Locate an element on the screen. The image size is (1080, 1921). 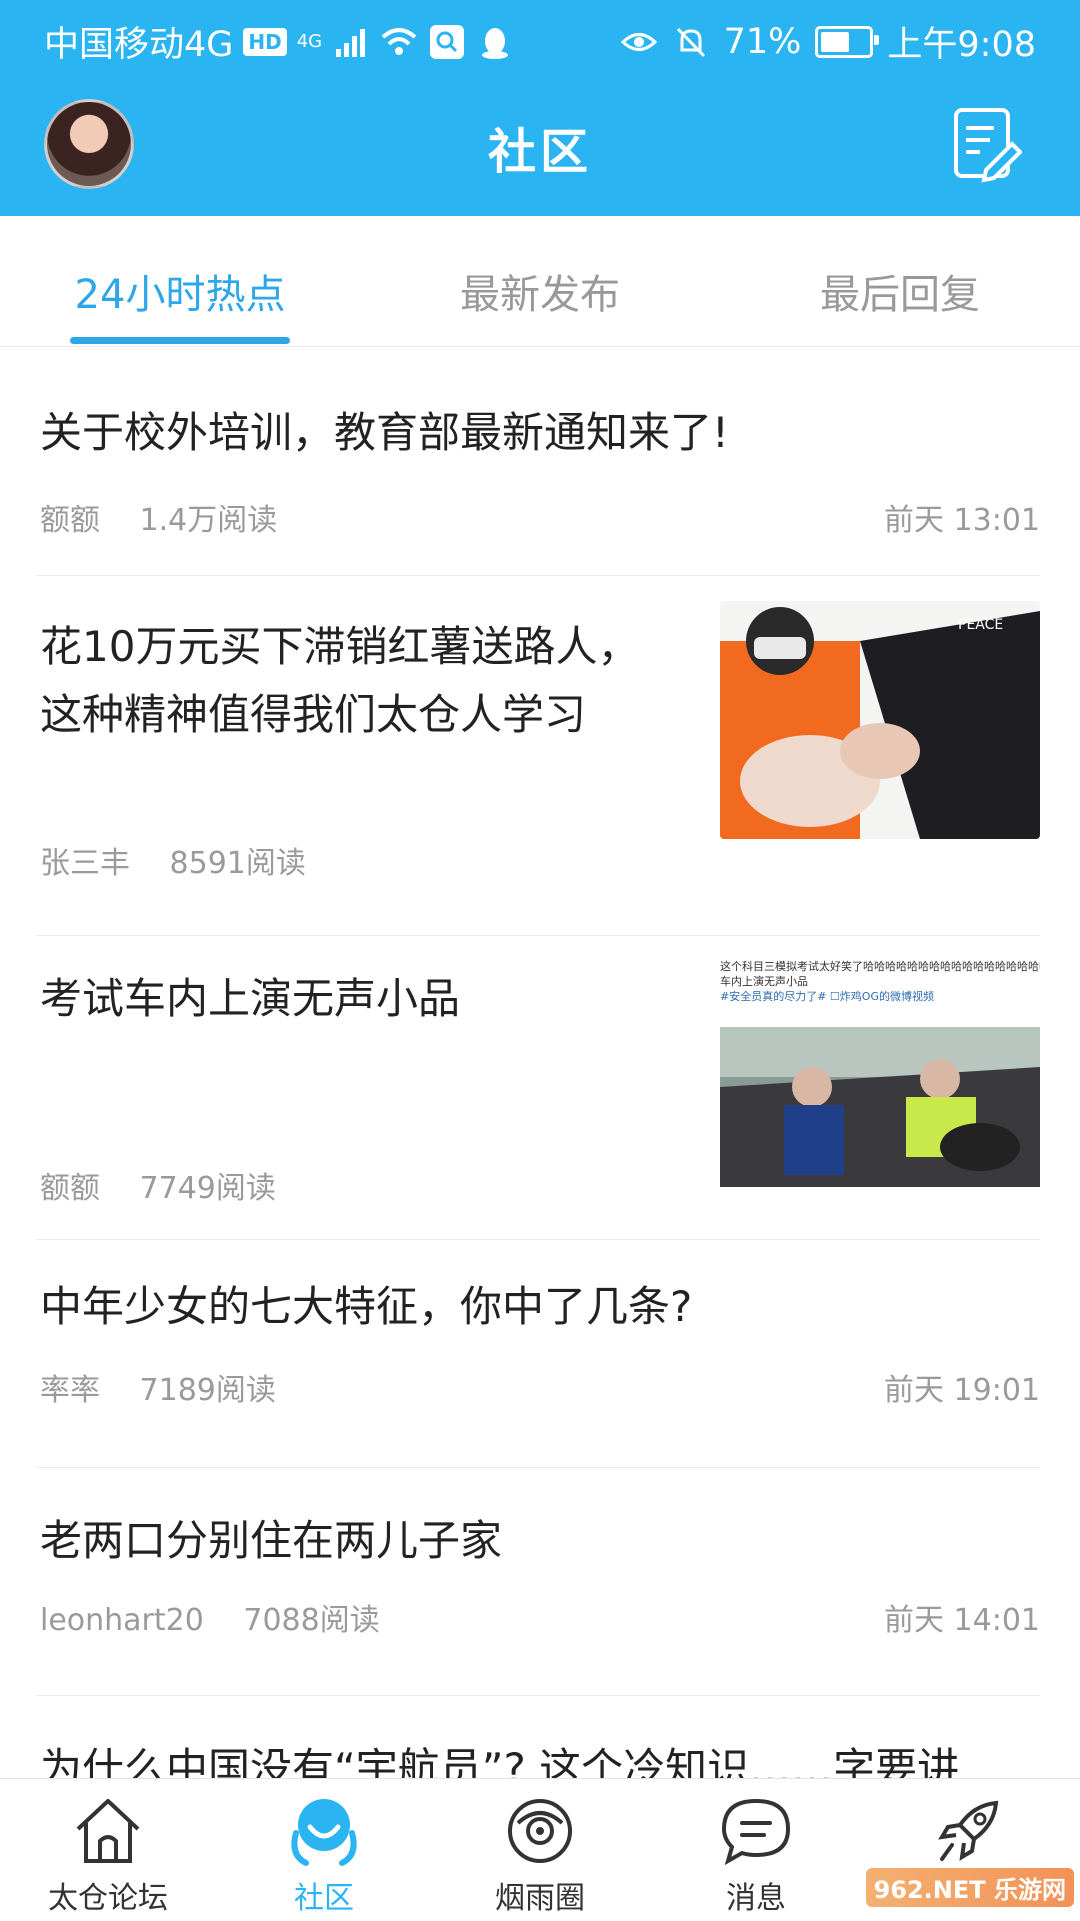
post-meta: 额额 7749阅读 is located at coordinates (173, 1185).